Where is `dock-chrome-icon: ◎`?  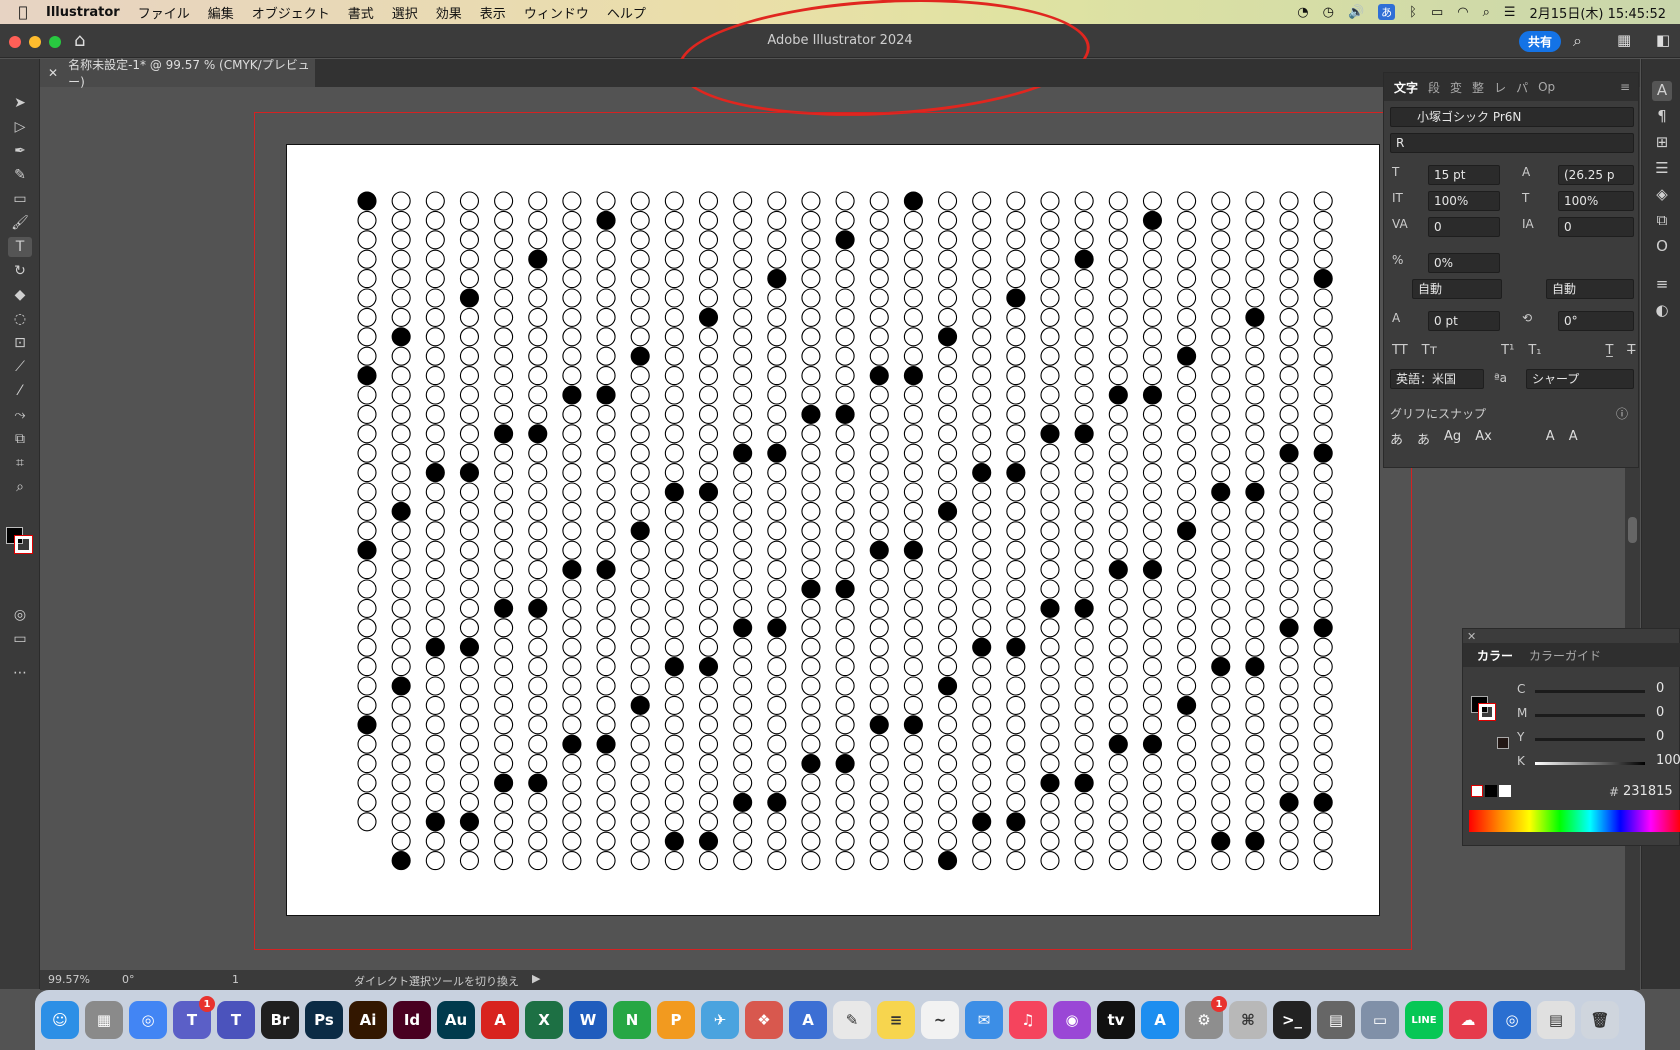 dock-chrome-icon: ◎ is located at coordinates (148, 1020).